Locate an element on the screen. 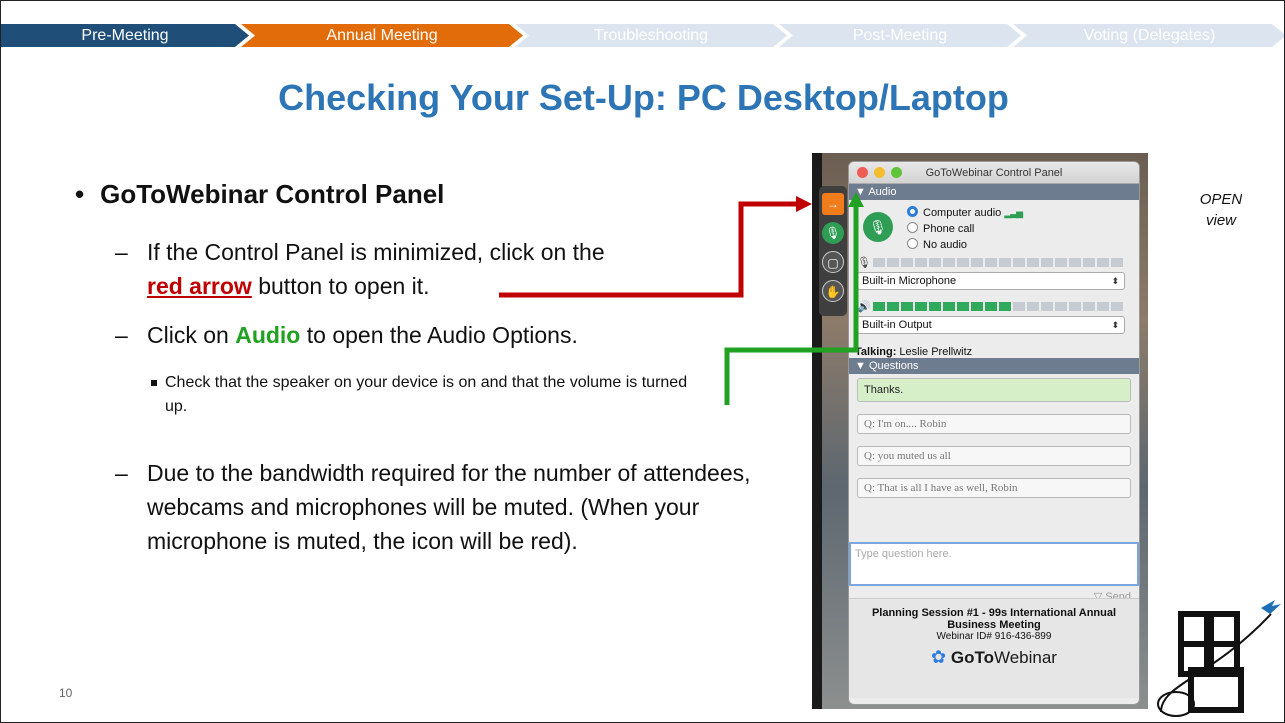  step-pre-meeting: Pre-Meeting is located at coordinates (125, 35).